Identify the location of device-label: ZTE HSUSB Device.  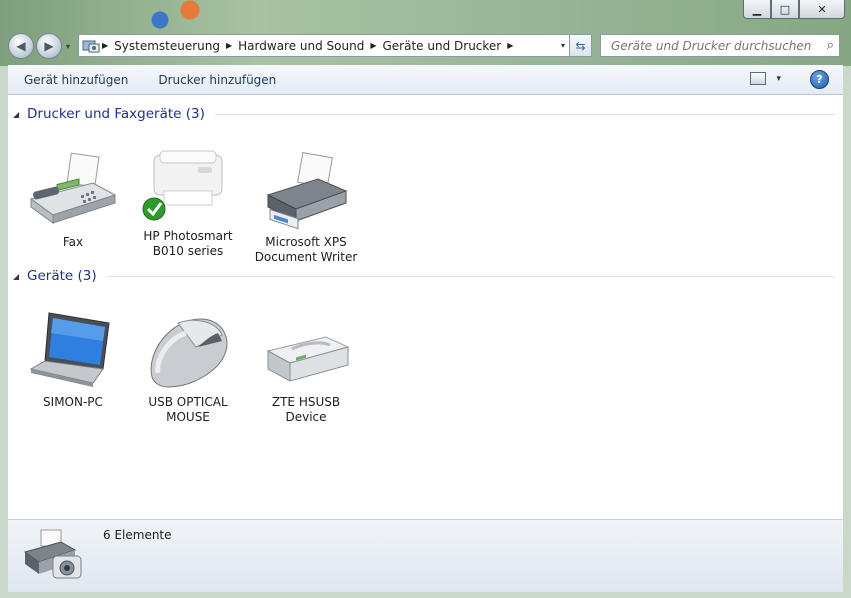
(306, 409).